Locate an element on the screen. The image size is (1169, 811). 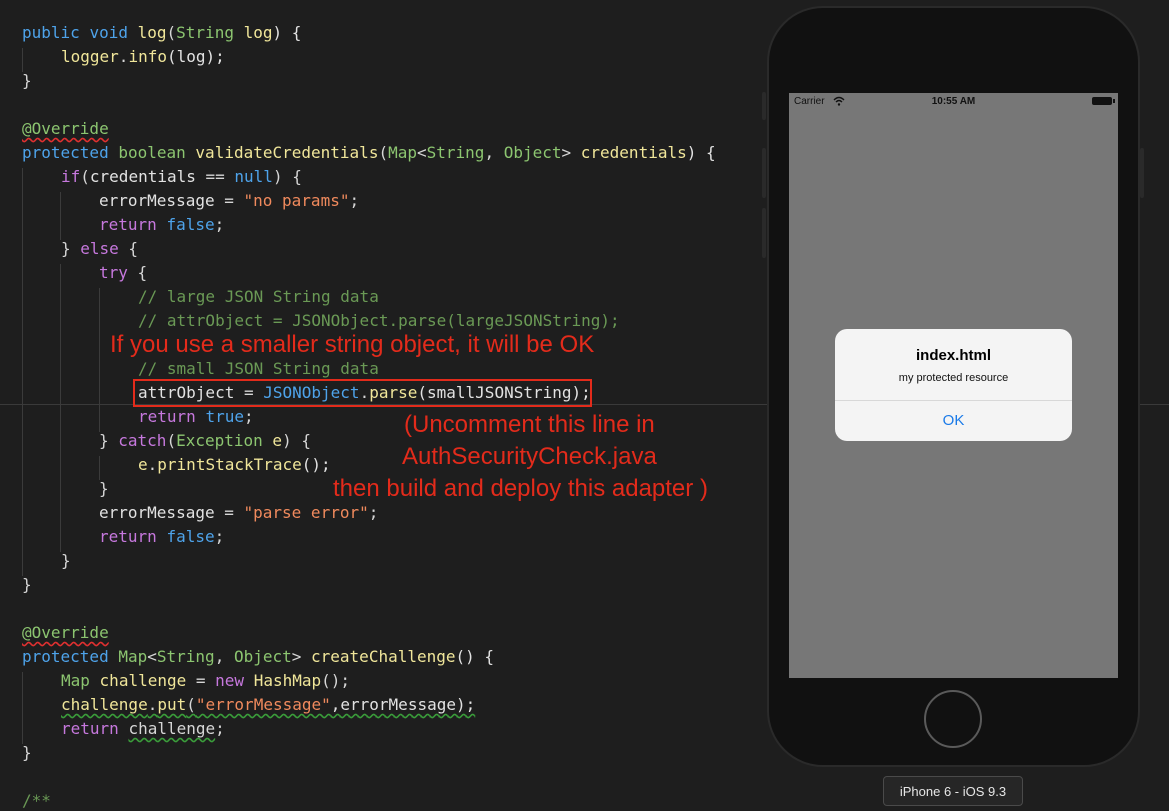
code-line-7: if(credentials == null) { is located at coordinates (181, 176).